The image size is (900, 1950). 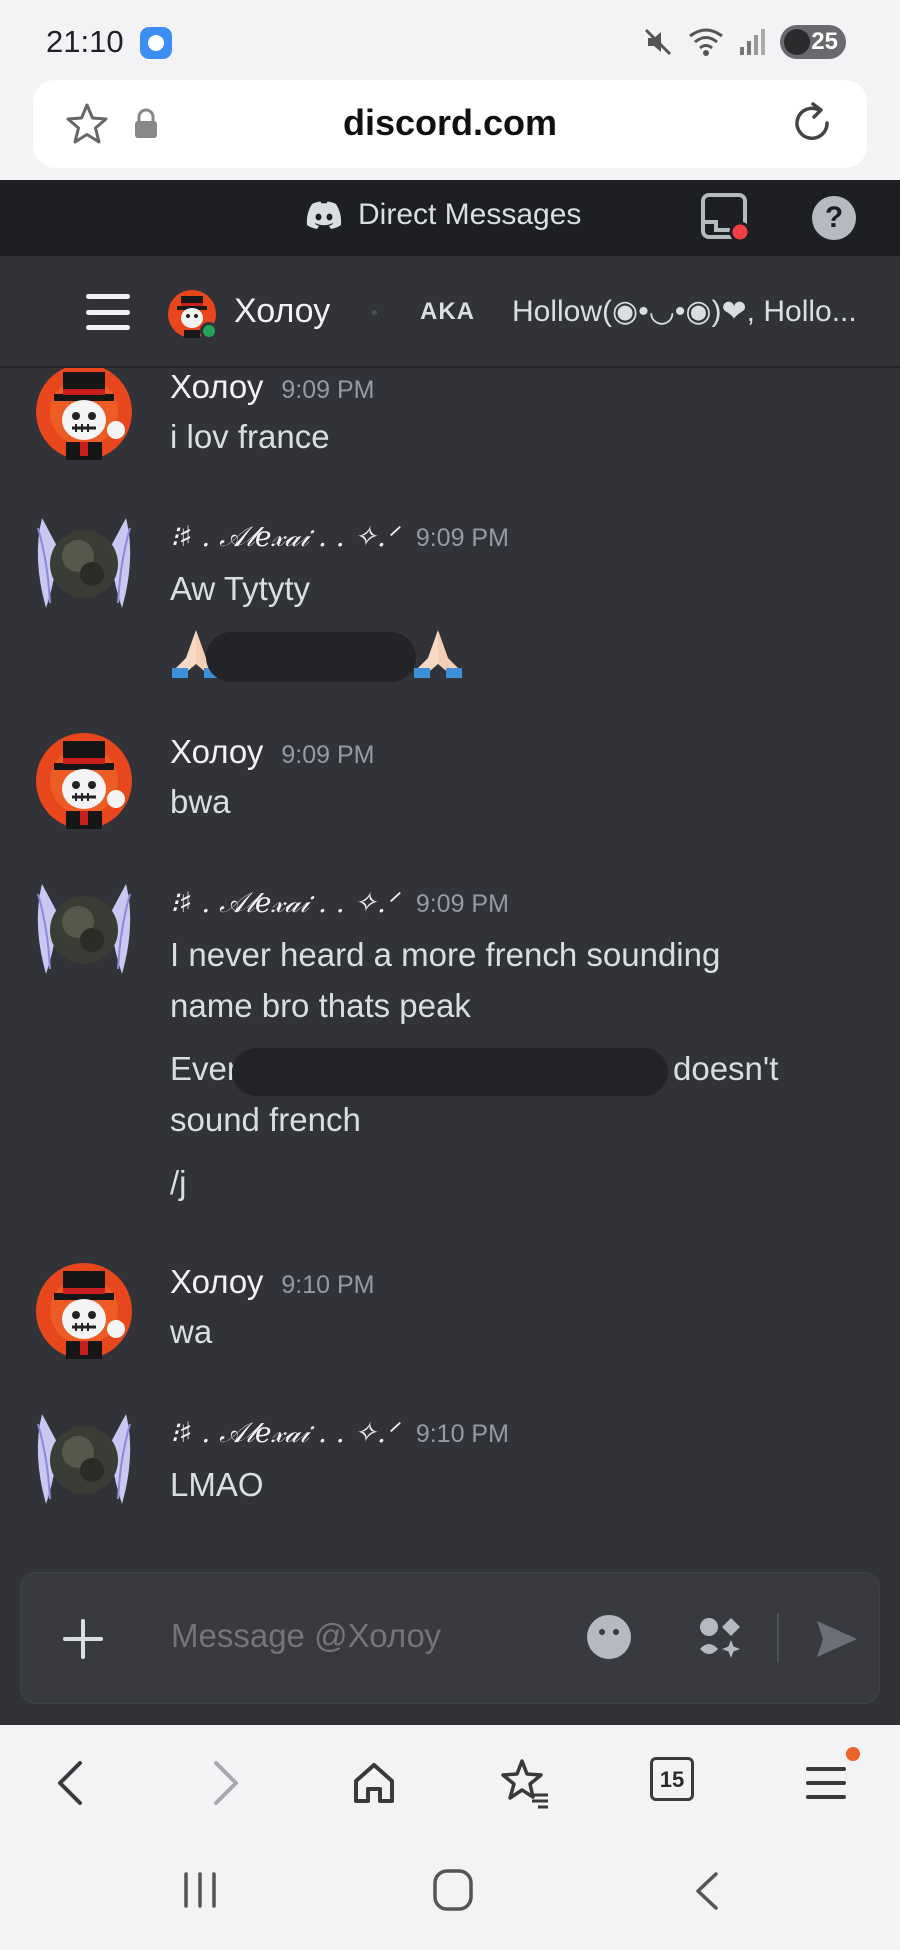 I want to click on message-text: doesn't, so click(x=726, y=1068).